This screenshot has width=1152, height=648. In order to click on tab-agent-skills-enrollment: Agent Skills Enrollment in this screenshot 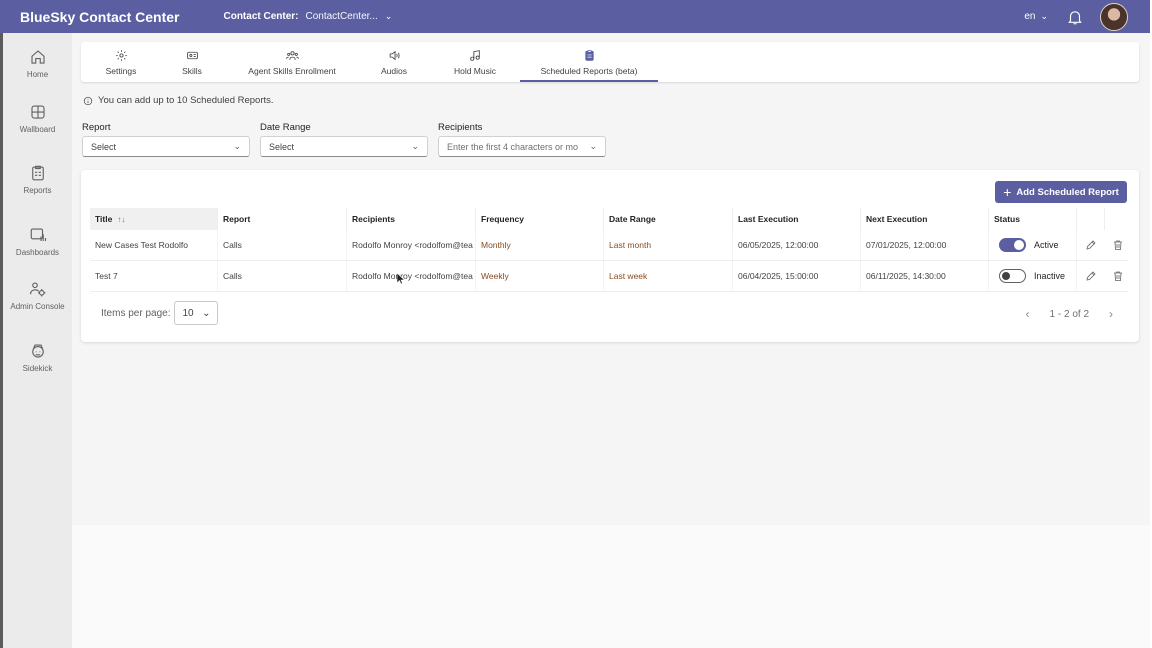, I will do `click(292, 62)`.